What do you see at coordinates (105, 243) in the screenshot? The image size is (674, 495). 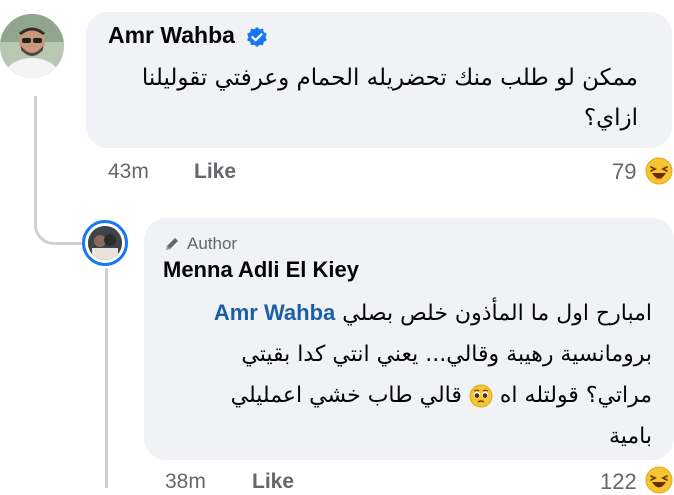 I see `menna-adli-avatar` at bounding box center [105, 243].